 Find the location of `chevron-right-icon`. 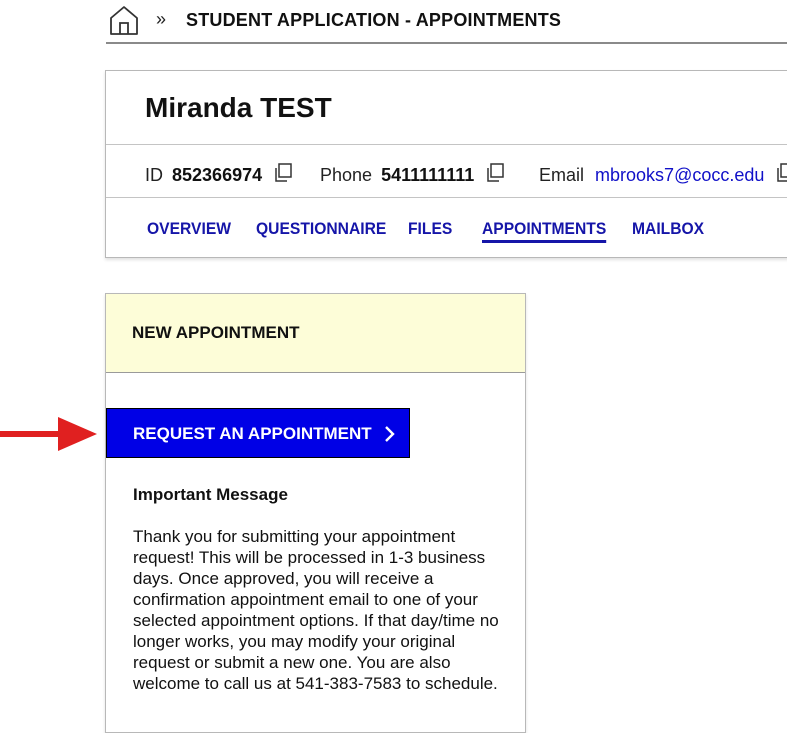

chevron-right-icon is located at coordinates (390, 434).